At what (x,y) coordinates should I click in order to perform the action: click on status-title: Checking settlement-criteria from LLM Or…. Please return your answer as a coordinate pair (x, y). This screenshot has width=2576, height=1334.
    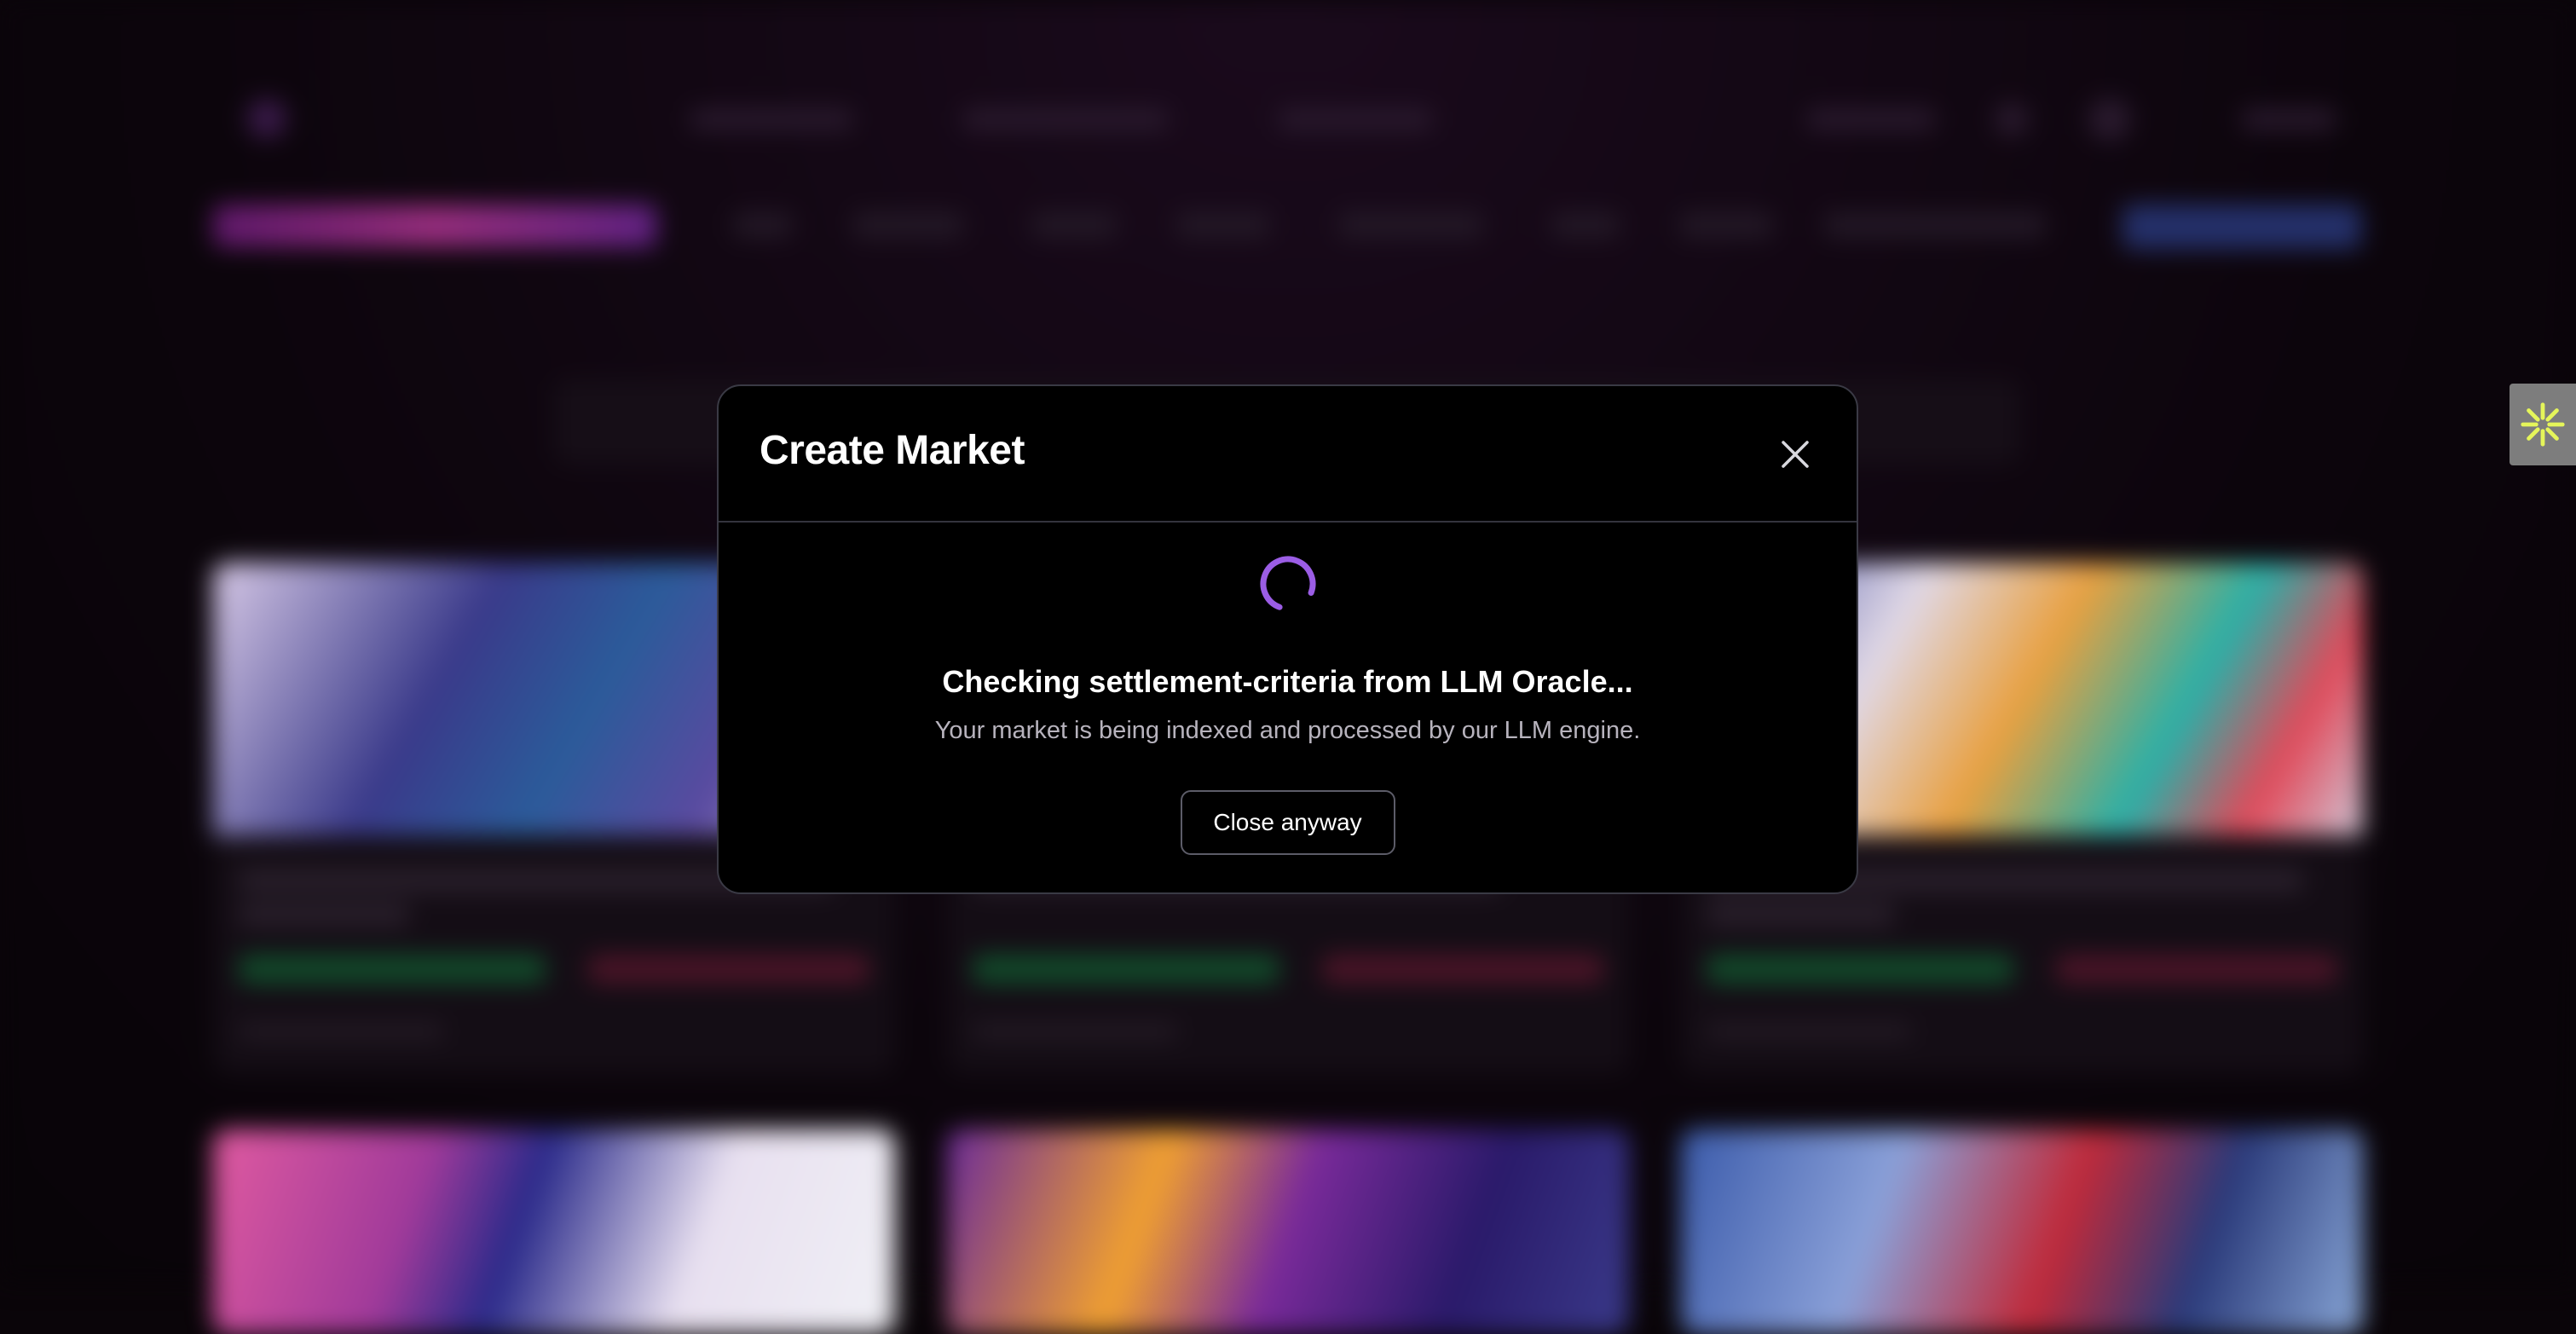
    Looking at the image, I should click on (1287, 681).